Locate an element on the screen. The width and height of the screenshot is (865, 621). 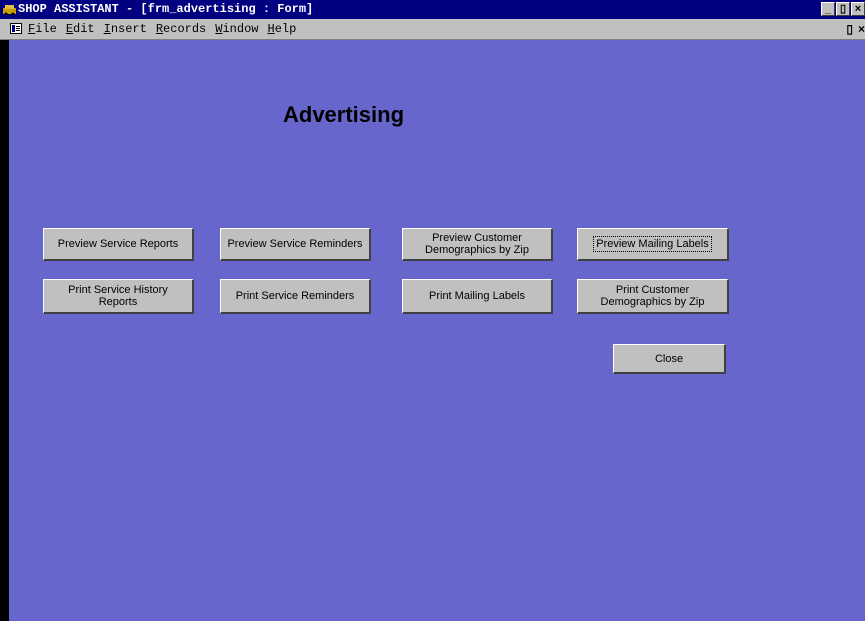
button-label: Preview Service Reminders is located at coordinates (295, 244).